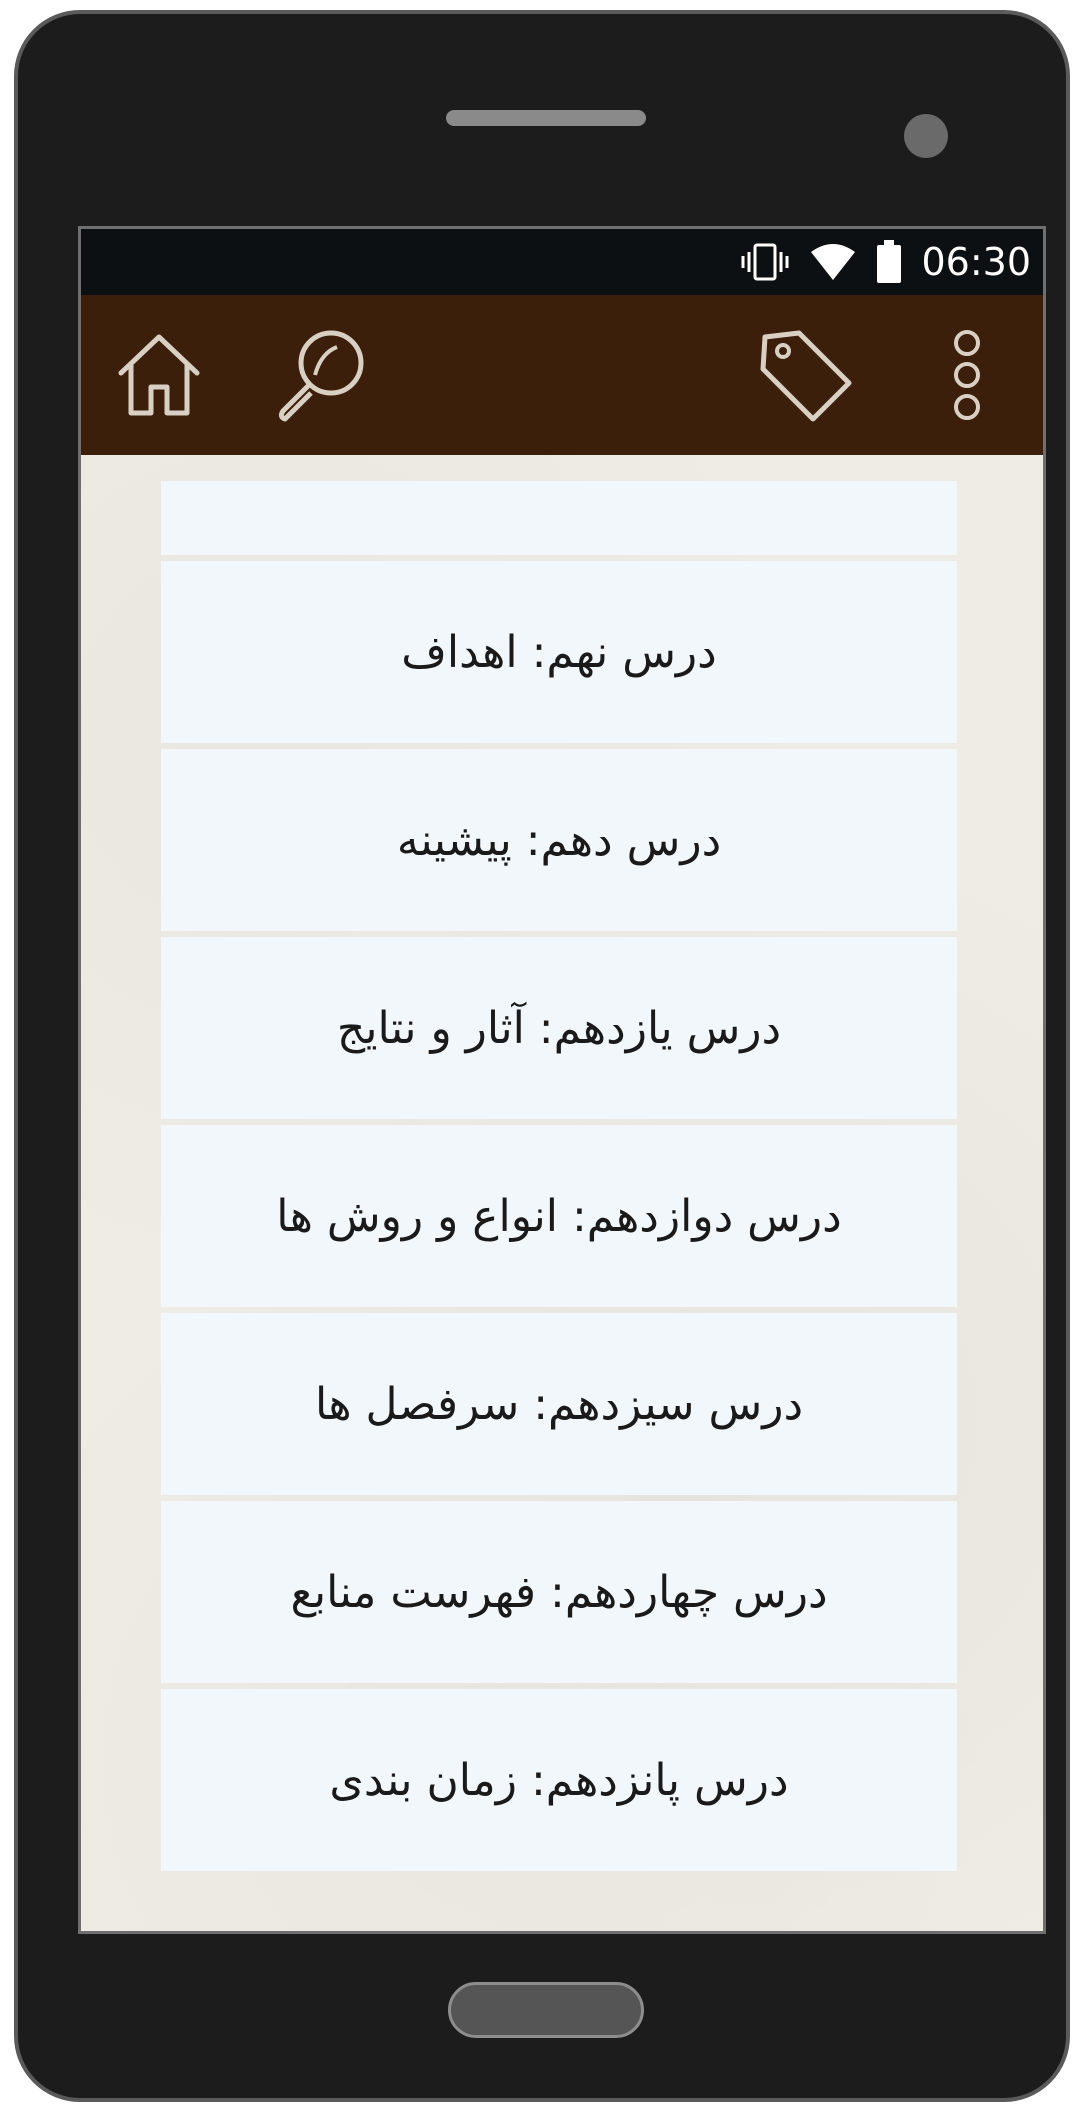 This screenshot has height=2112, width=1084. I want to click on phone-speaker, so click(546, 118).